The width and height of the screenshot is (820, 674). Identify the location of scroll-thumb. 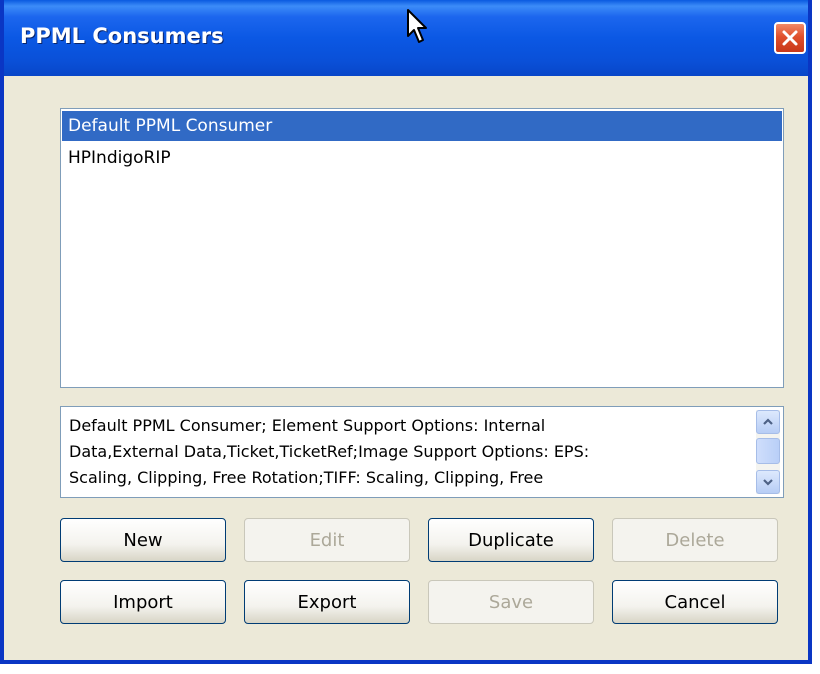
(768, 451).